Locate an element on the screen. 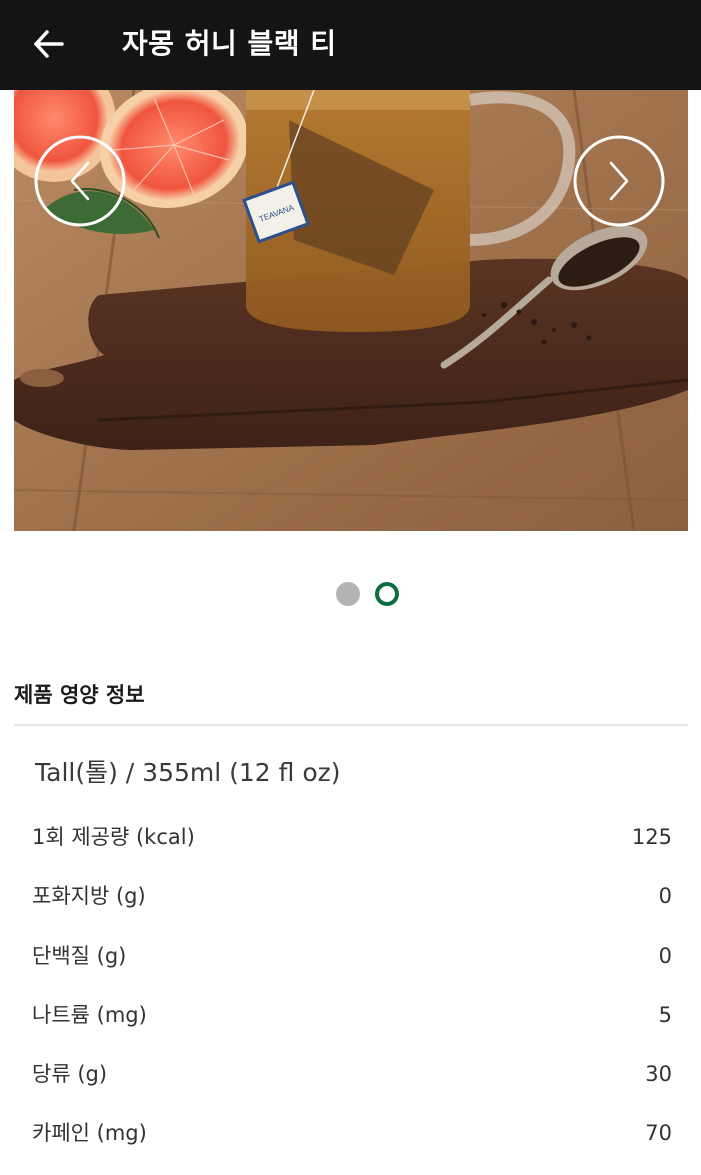  nutrition-label: 1회 제공량 (kcal) is located at coordinates (113, 837).